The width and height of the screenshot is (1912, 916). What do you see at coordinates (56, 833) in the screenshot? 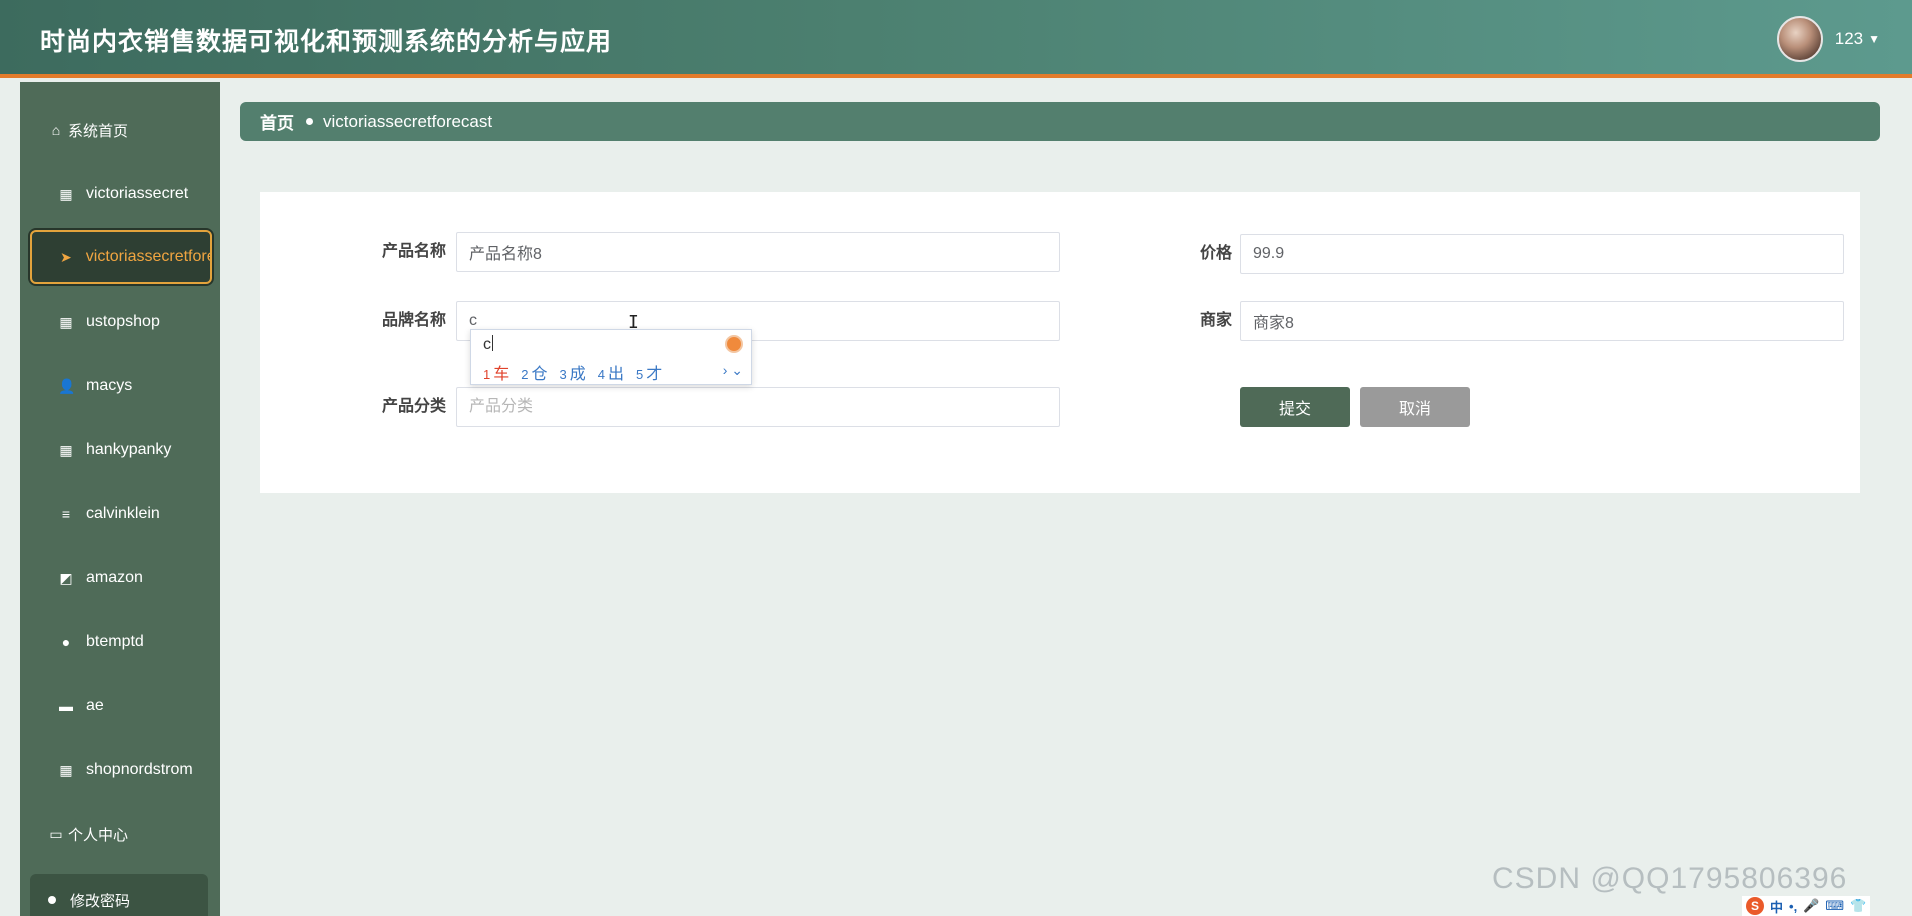
I see `card-icon: ▭` at bounding box center [56, 833].